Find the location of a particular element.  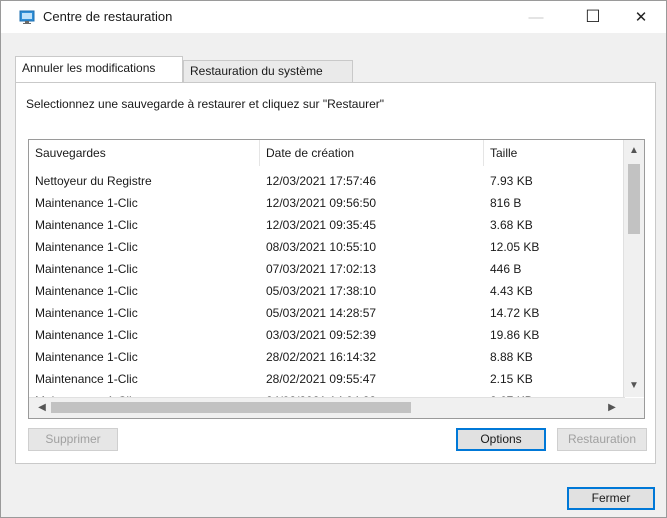

horizontal-scrollbar: ◀ ▶ is located at coordinates (327, 407).